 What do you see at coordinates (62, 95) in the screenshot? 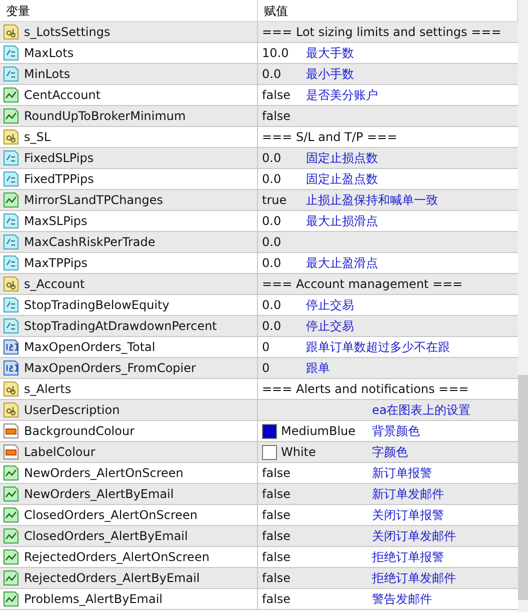
I see `parameter-name: CentAccount` at bounding box center [62, 95].